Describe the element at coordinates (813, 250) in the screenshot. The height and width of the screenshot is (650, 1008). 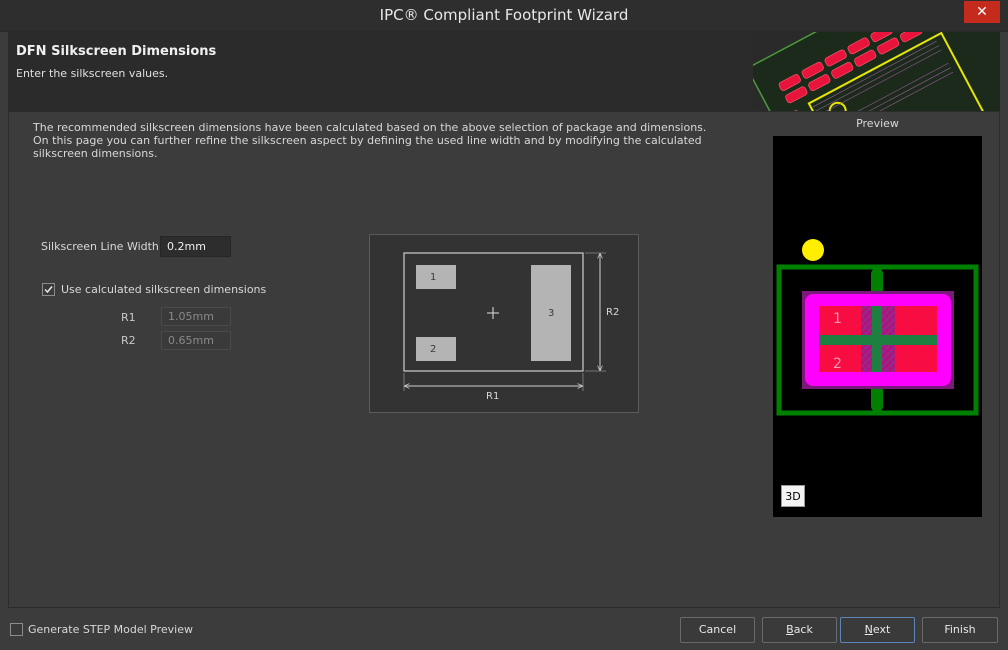
I see `pin1-indicator` at that location.